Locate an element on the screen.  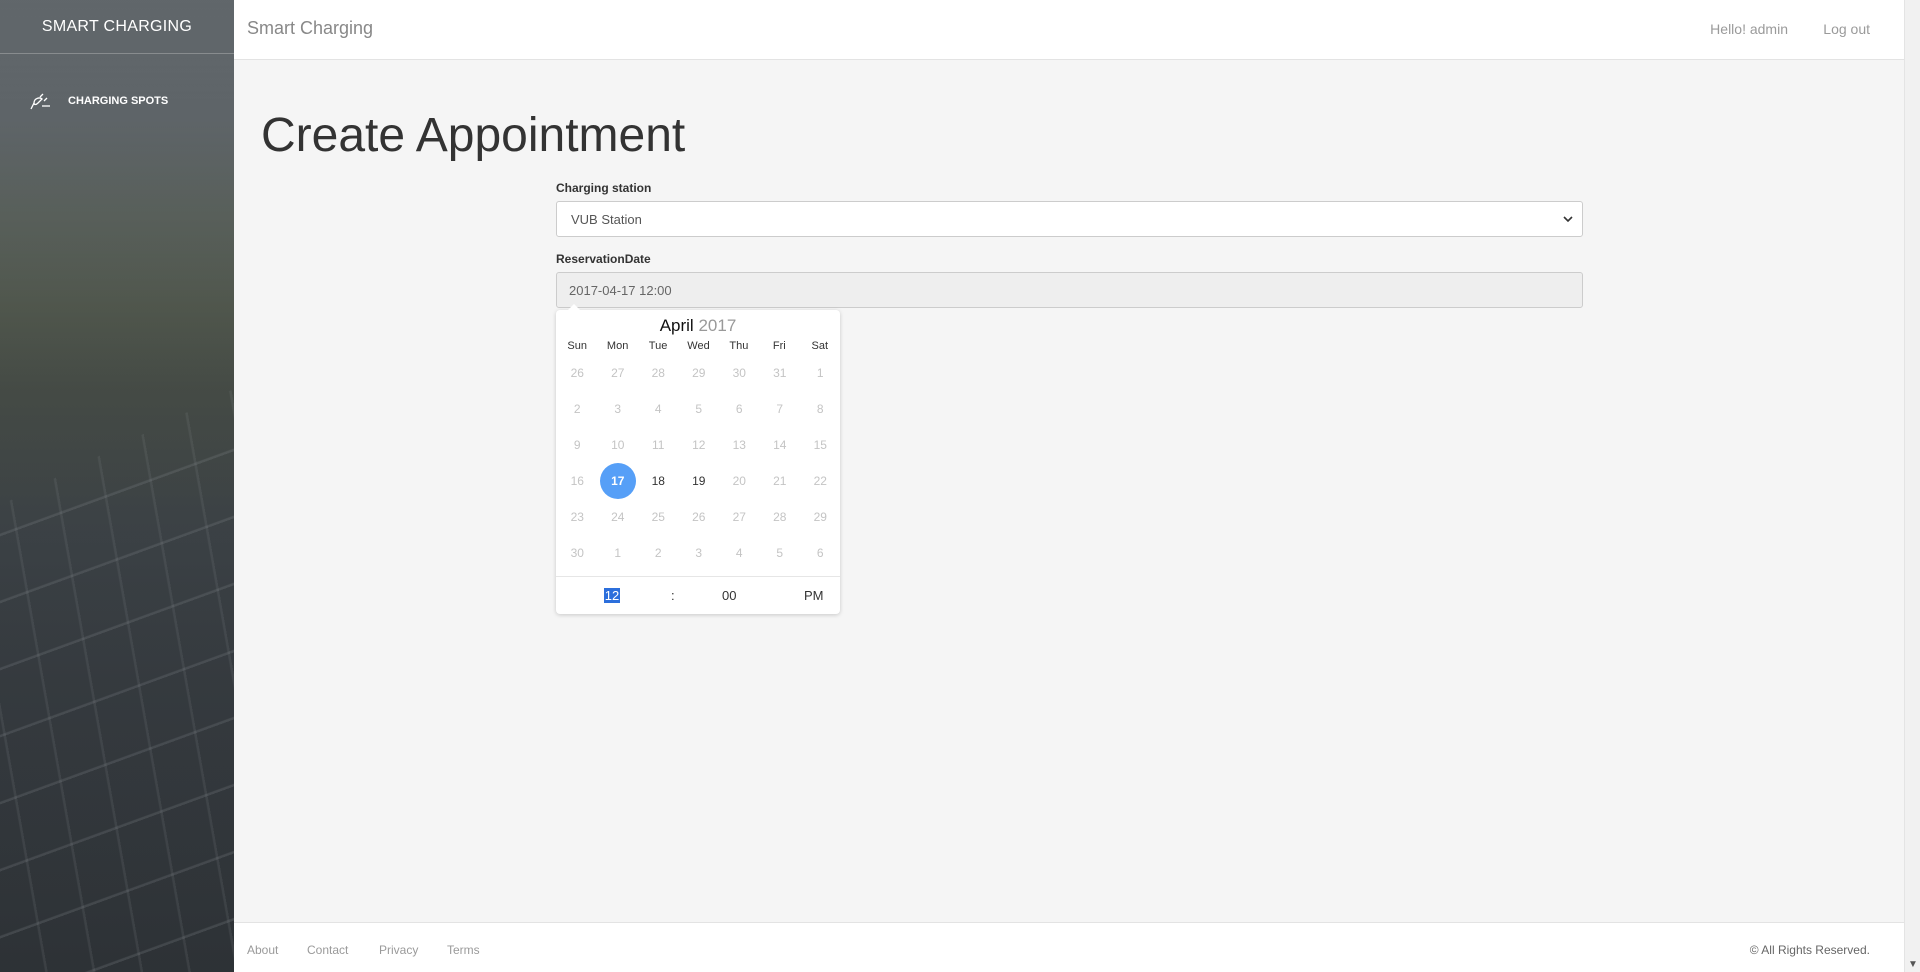
calendar-day-label: 24 is located at coordinates (618, 517).